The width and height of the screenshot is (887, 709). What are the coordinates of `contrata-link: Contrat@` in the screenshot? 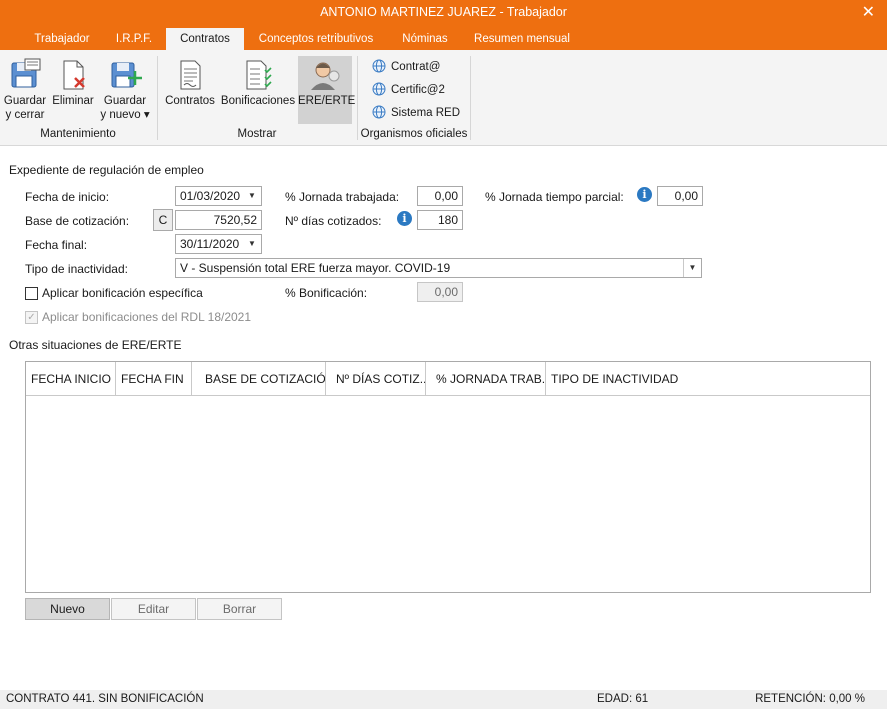 It's located at (406, 67).